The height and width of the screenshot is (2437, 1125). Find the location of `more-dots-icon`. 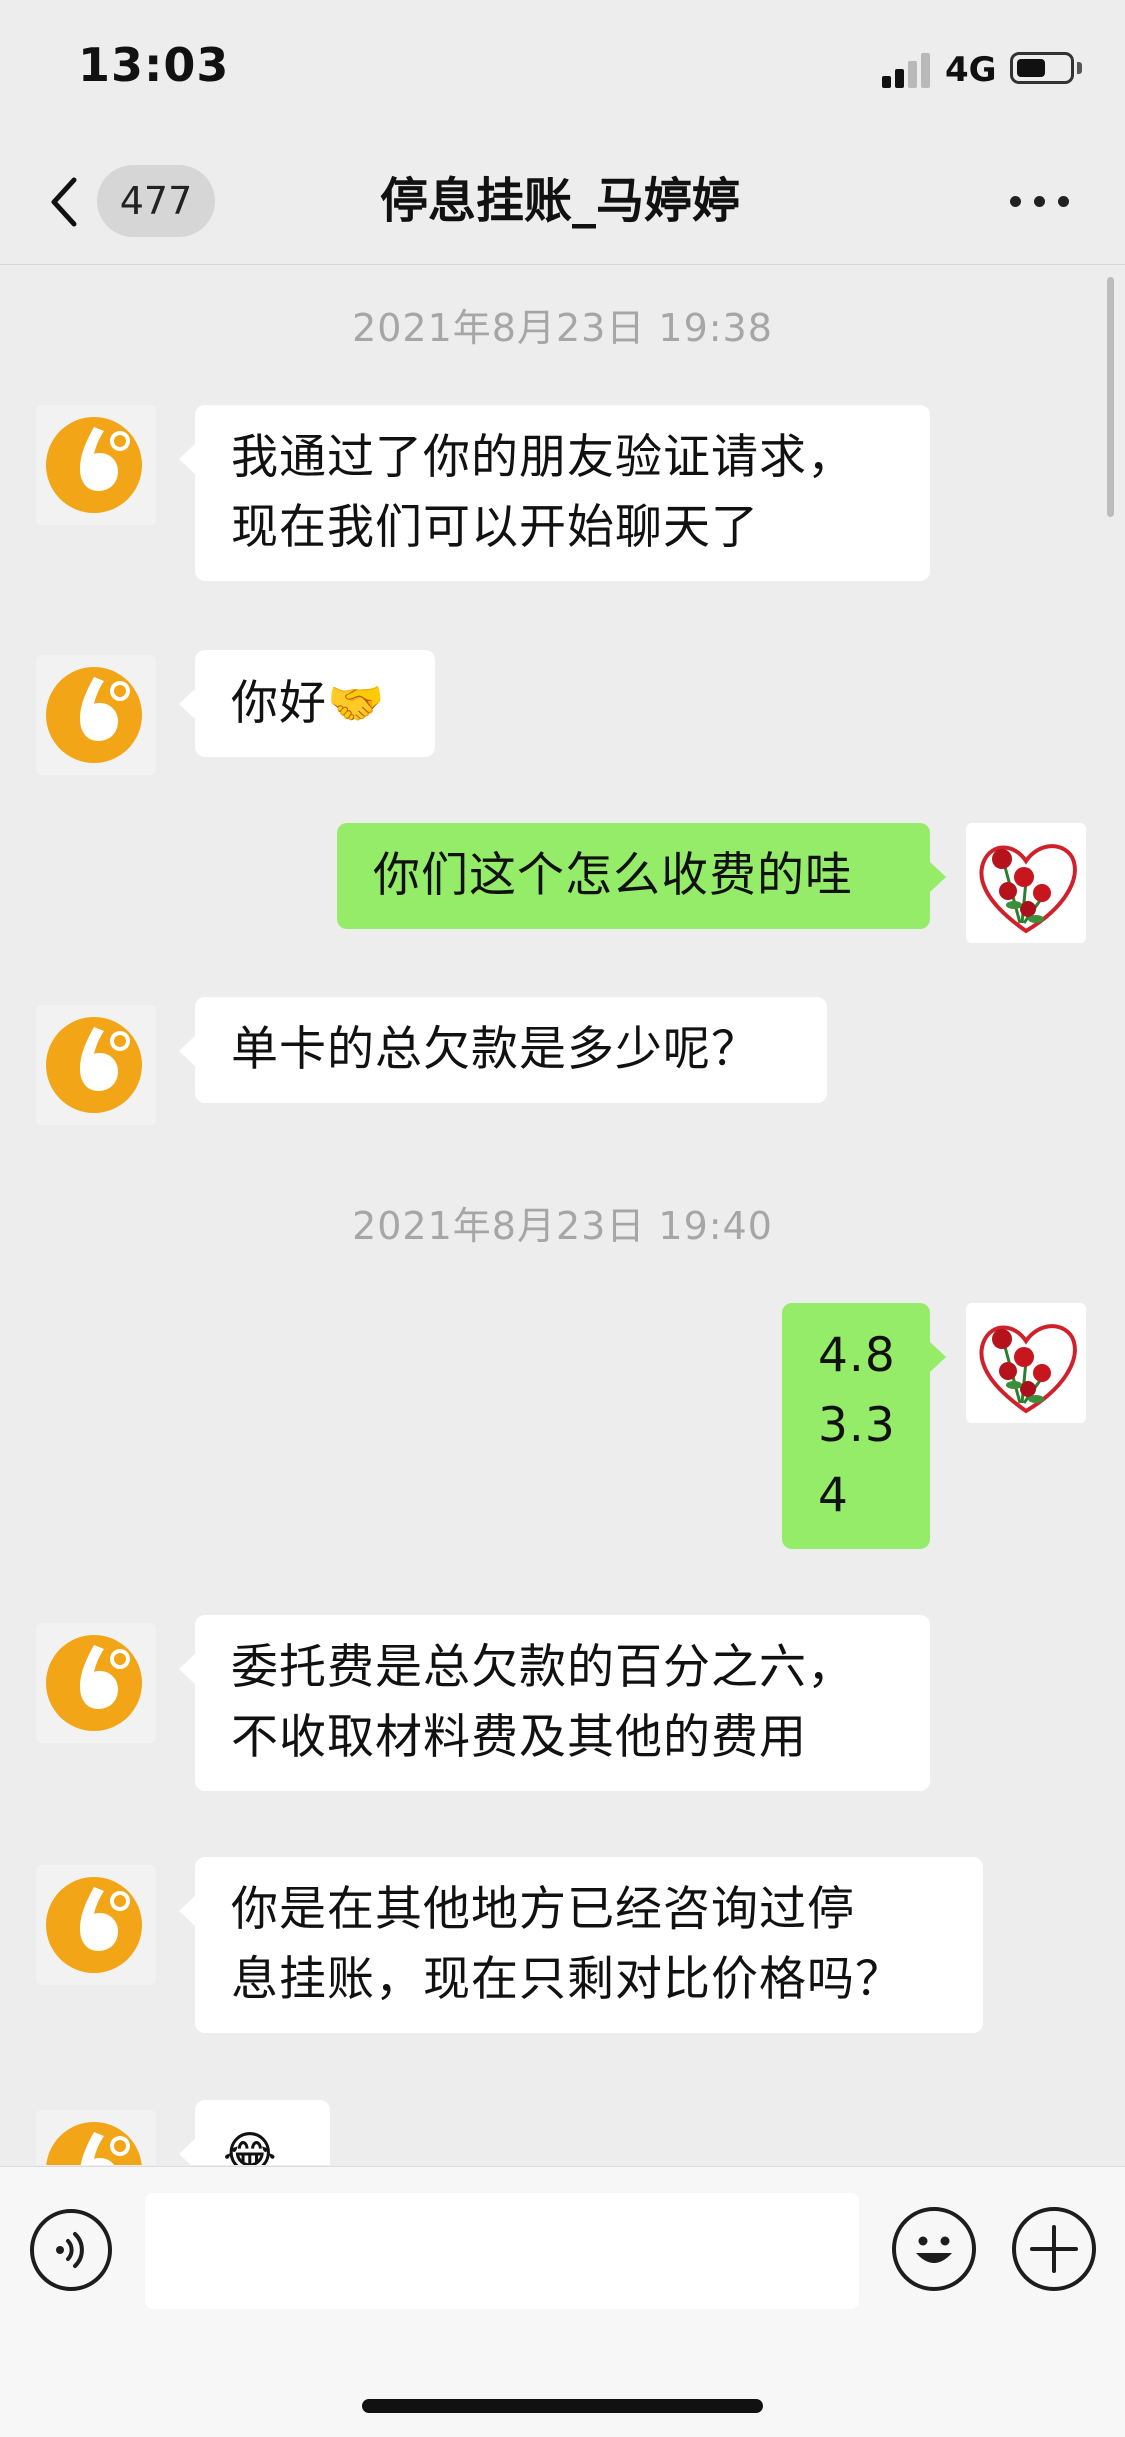

more-dots-icon is located at coordinates (1040, 202).